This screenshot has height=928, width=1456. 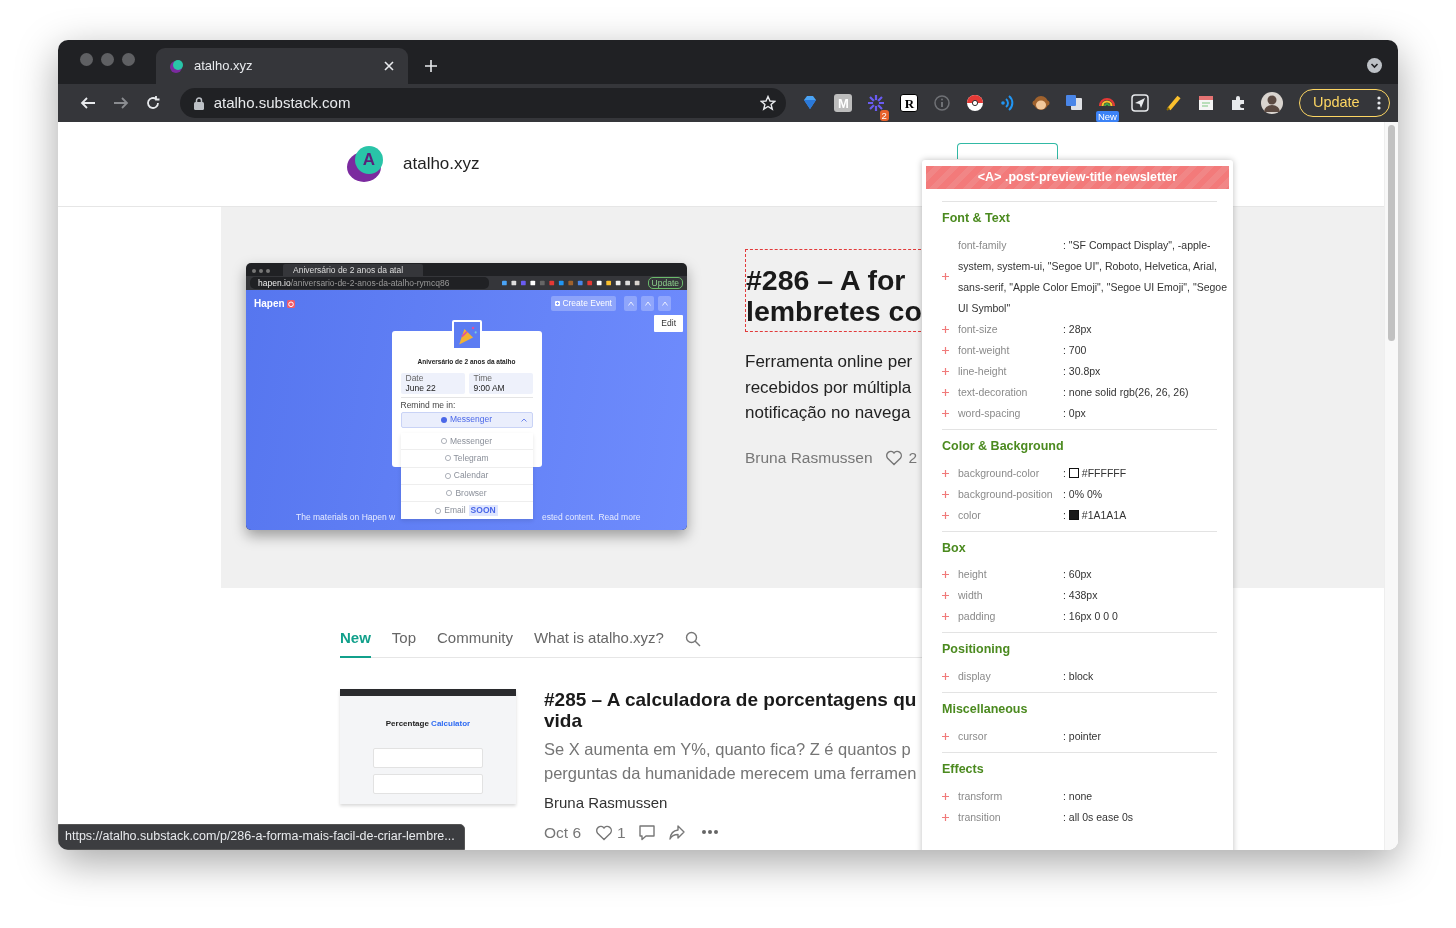 What do you see at coordinates (1140, 103) in the screenshot?
I see `paper-plane-icon` at bounding box center [1140, 103].